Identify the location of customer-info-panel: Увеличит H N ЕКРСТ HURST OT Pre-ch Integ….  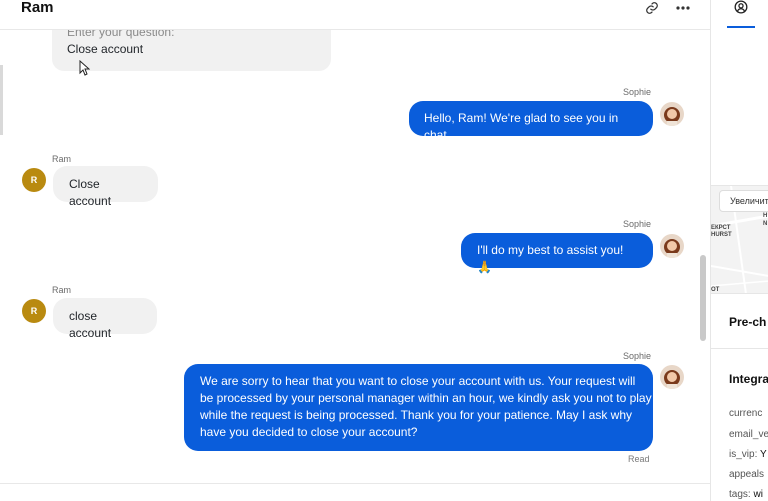
(739, 250).